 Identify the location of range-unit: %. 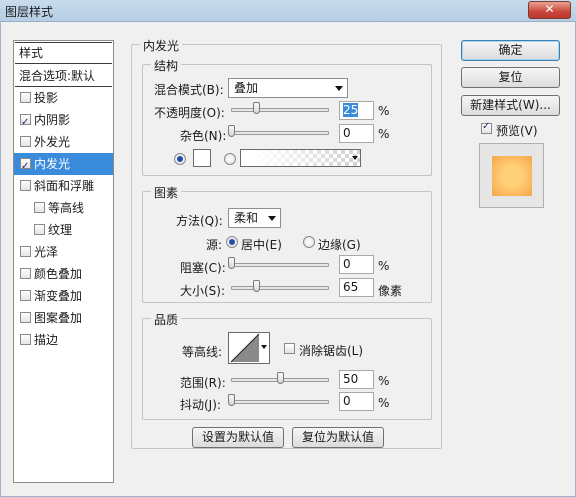
(384, 381).